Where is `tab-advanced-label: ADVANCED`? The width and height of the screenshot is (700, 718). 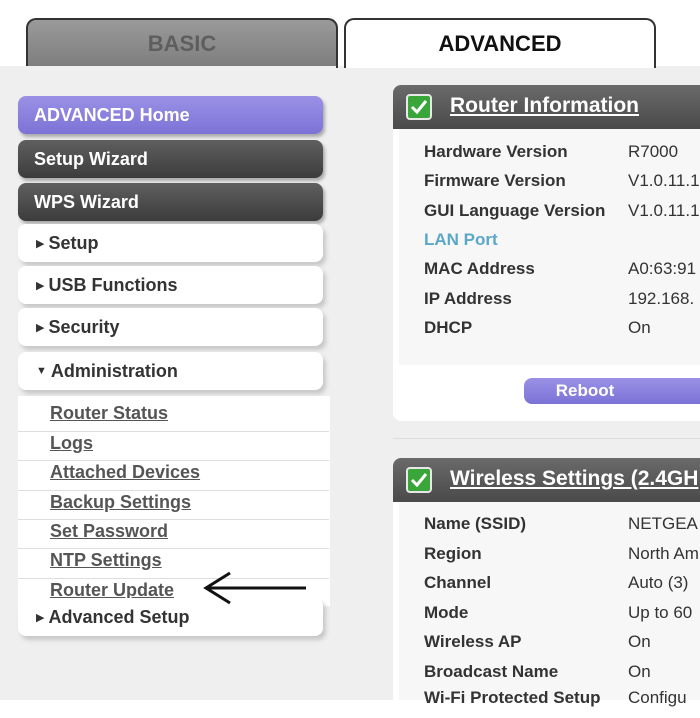
tab-advanced-label: ADVANCED is located at coordinates (500, 43).